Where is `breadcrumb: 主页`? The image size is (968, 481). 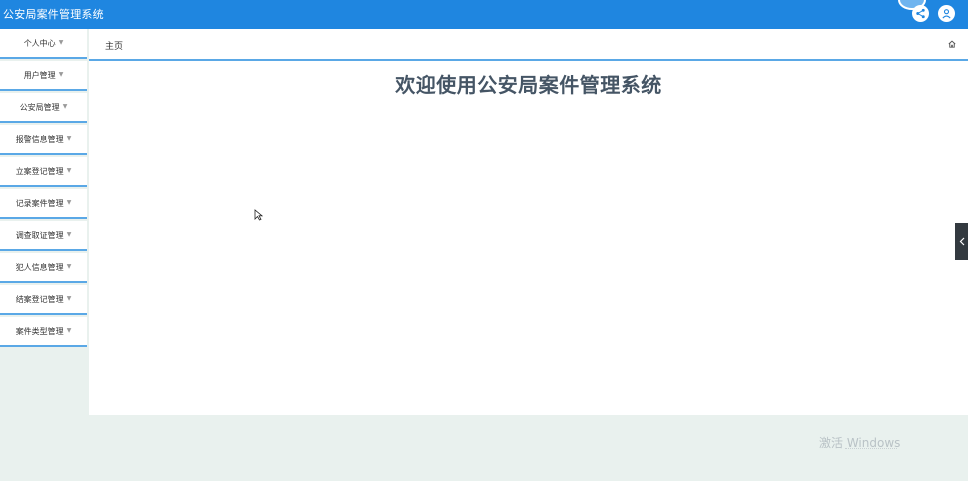 breadcrumb: 主页 is located at coordinates (528, 45).